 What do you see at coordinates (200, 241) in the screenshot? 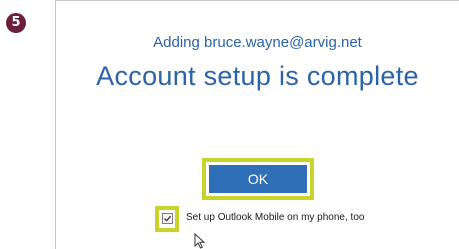
I see `mouse-pointer-icon` at bounding box center [200, 241].